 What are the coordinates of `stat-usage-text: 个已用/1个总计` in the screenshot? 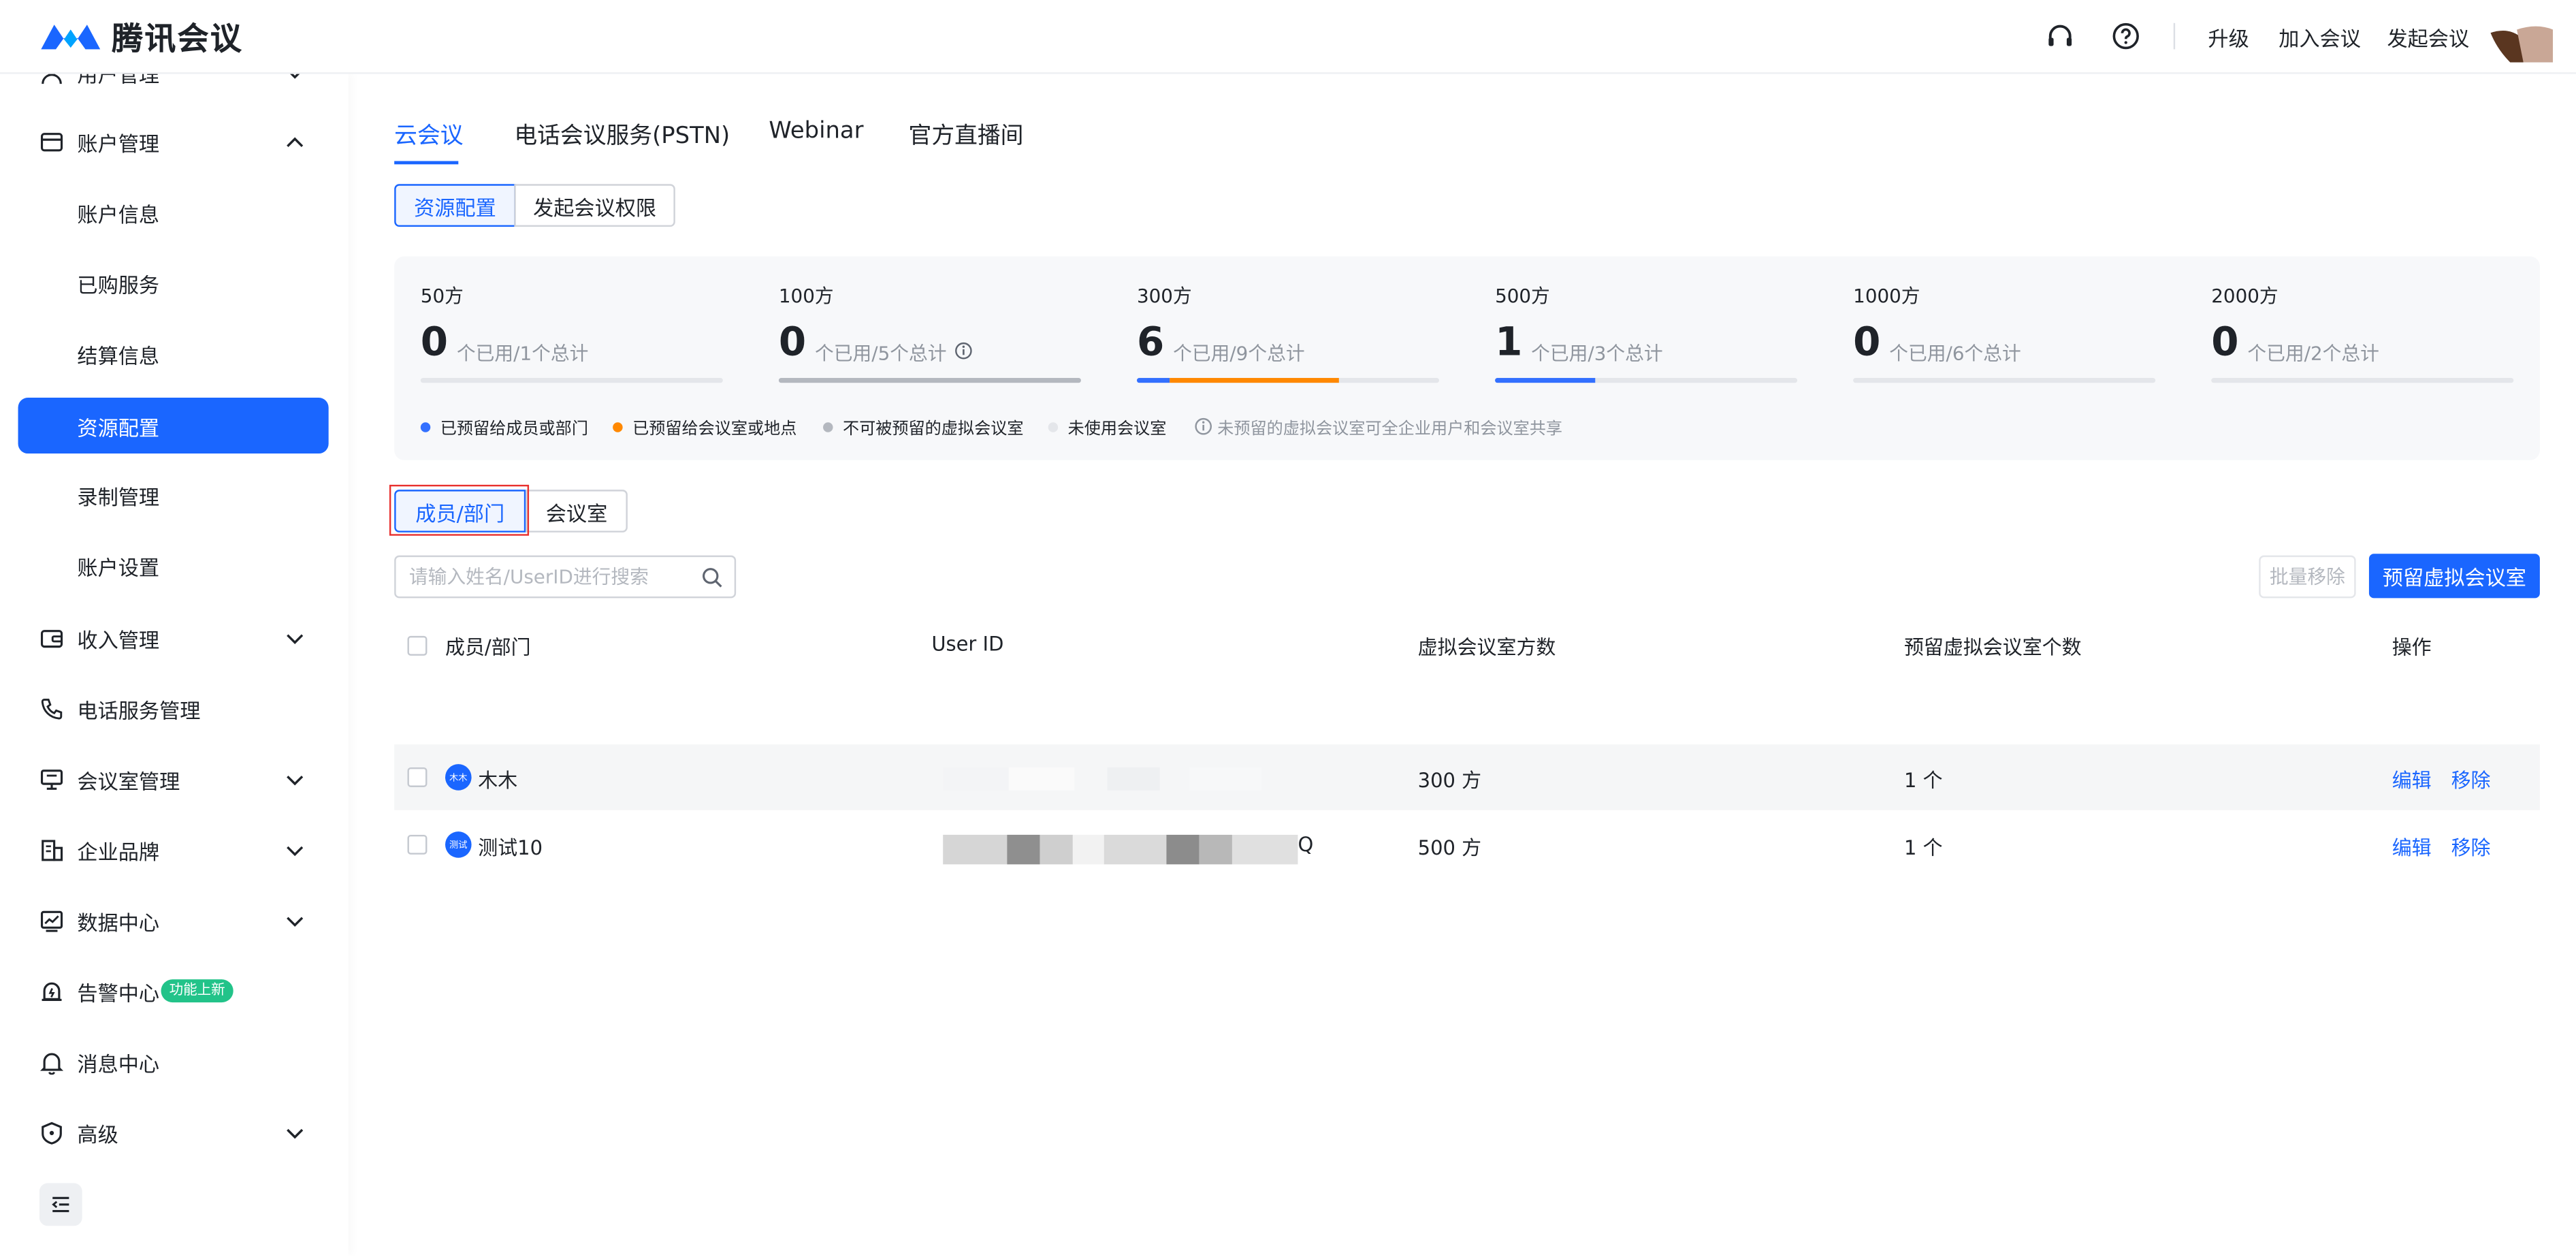 It's located at (522, 353).